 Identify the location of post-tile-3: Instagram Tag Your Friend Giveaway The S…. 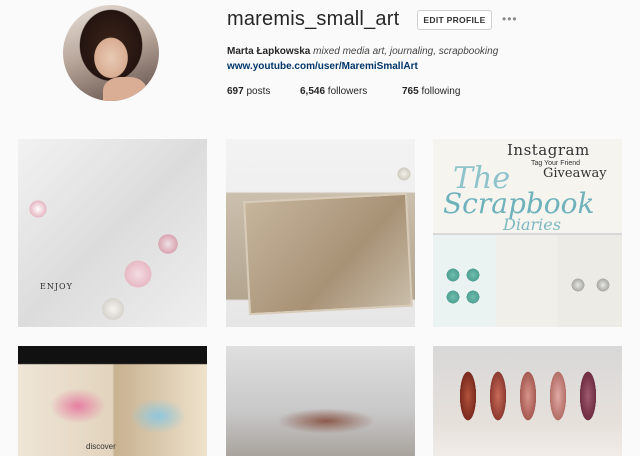
(527, 233).